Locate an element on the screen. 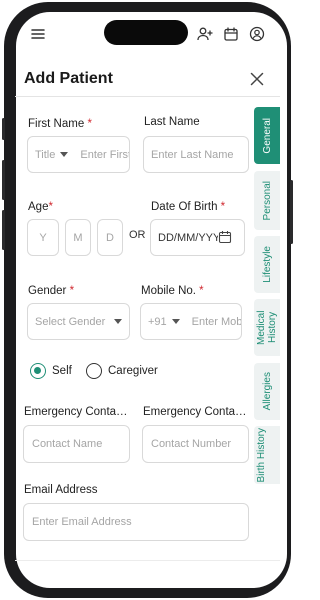  header-divider is located at coordinates (147, 96).